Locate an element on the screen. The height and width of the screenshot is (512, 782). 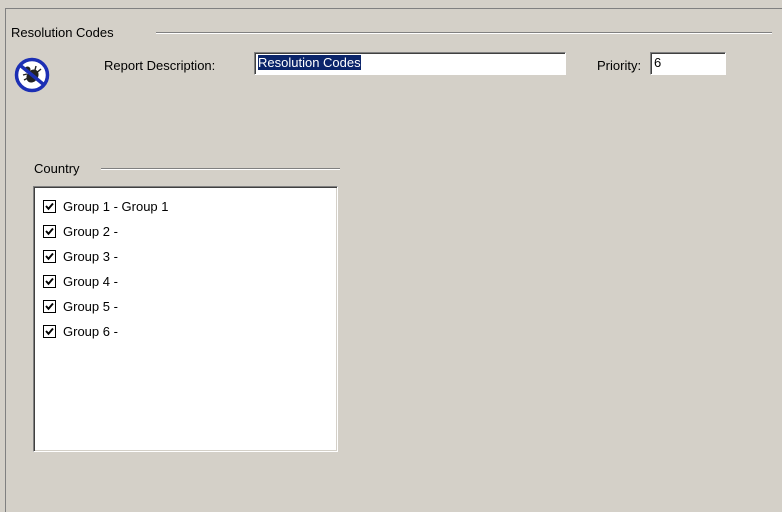
list-item: Group 3 - is located at coordinates (190, 256).